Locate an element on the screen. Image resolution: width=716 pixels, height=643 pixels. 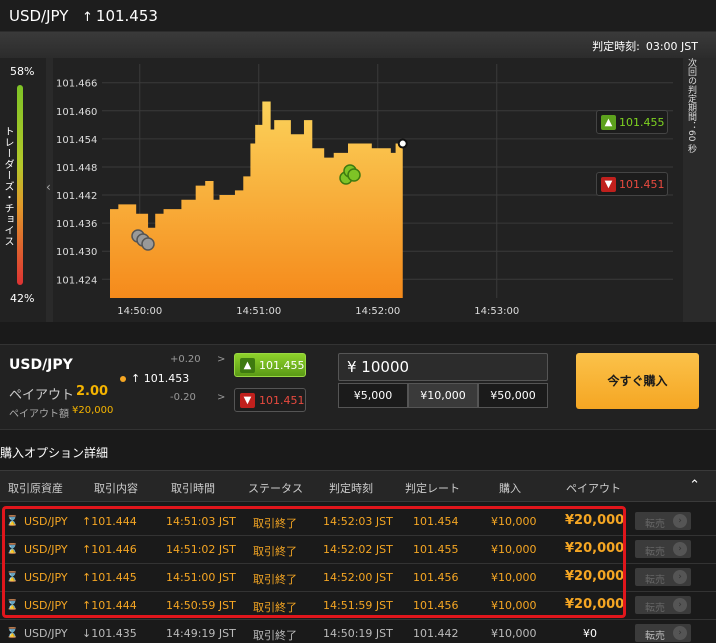
x-tick-label: 14:50:00 is located at coordinates (139, 311).